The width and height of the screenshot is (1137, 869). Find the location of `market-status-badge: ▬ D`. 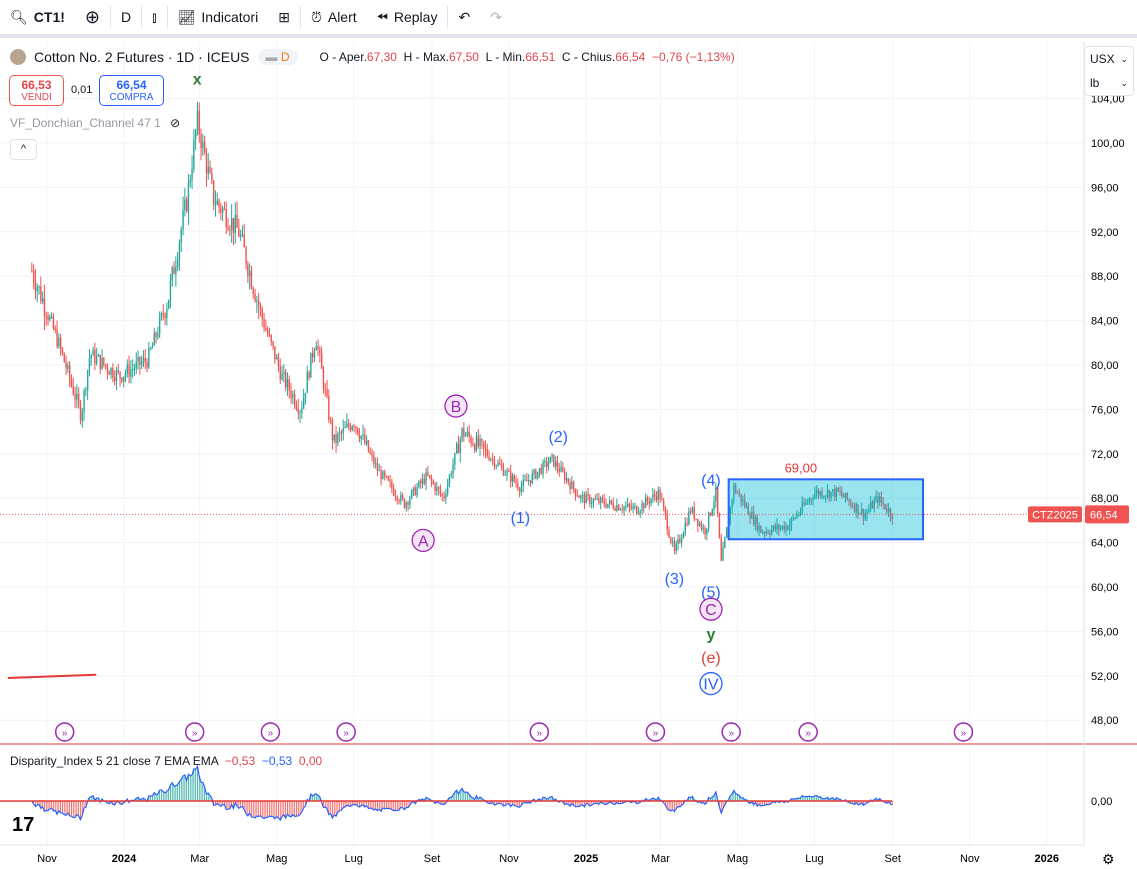

market-status-badge: ▬ D is located at coordinates (277, 57).